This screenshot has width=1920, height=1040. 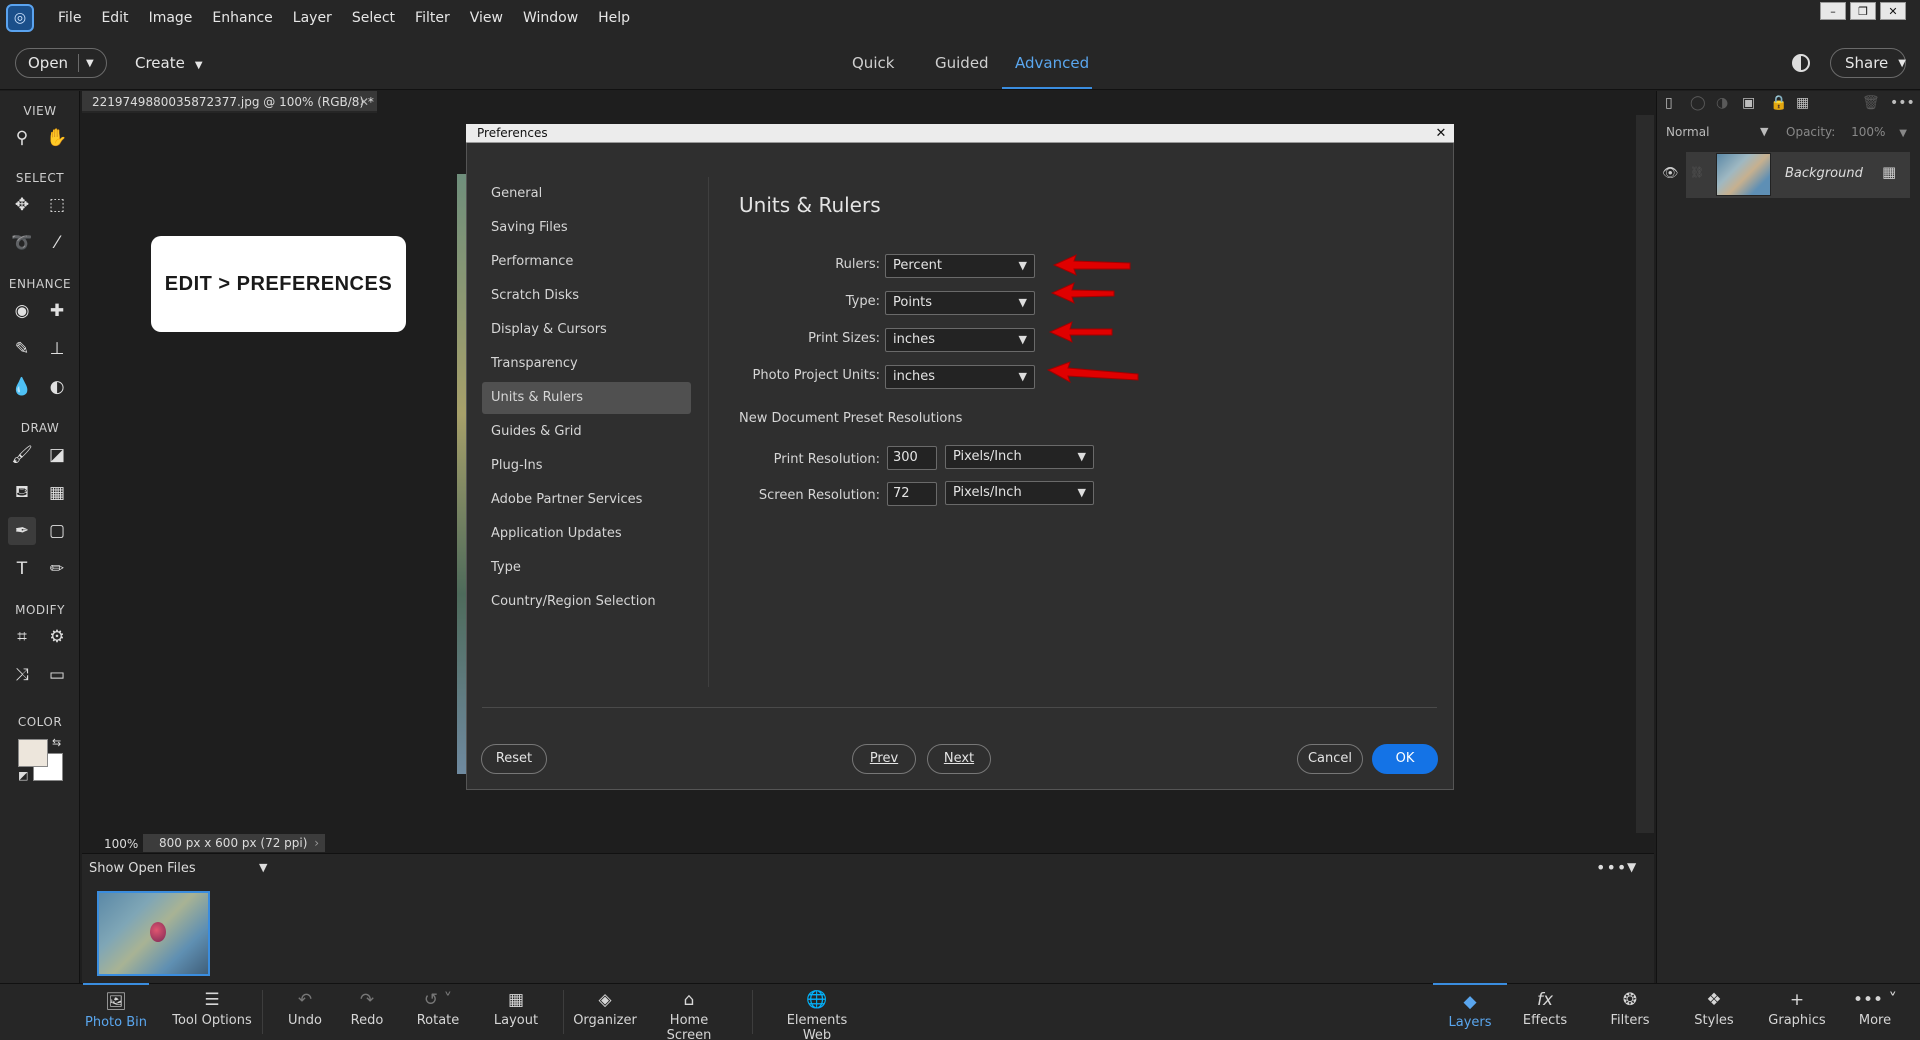 What do you see at coordinates (1669, 103) in the screenshot?
I see `new-layer-icon: ▯` at bounding box center [1669, 103].